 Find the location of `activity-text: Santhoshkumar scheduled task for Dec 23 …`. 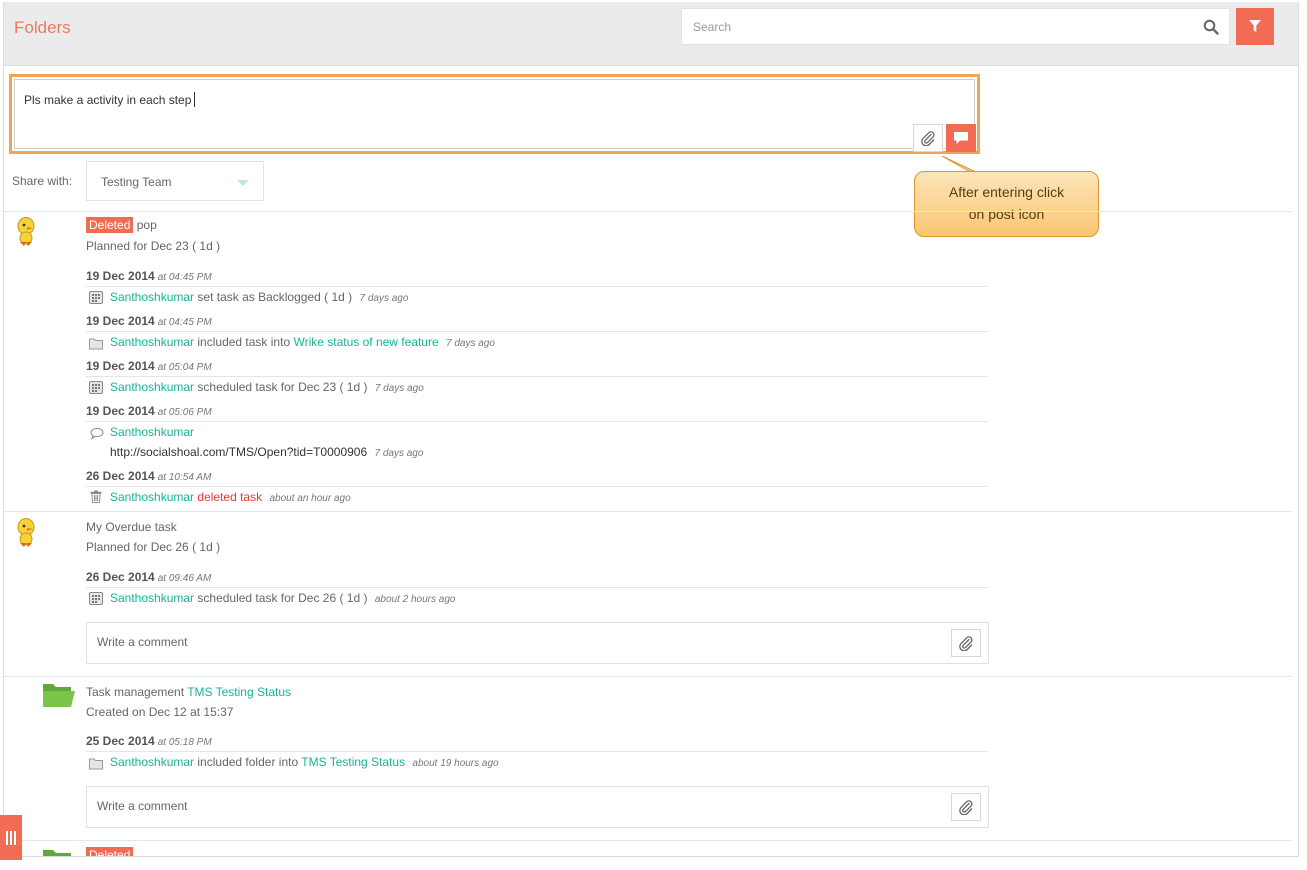

activity-text: Santhoshkumar scheduled task for Dec 23 … is located at coordinates (267, 387).